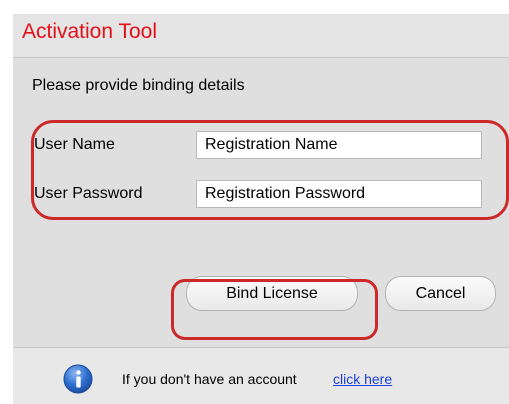 This screenshot has height=404, width=509. Describe the element at coordinates (138, 85) in the screenshot. I see `form-prompt: Please provide binding details` at that location.